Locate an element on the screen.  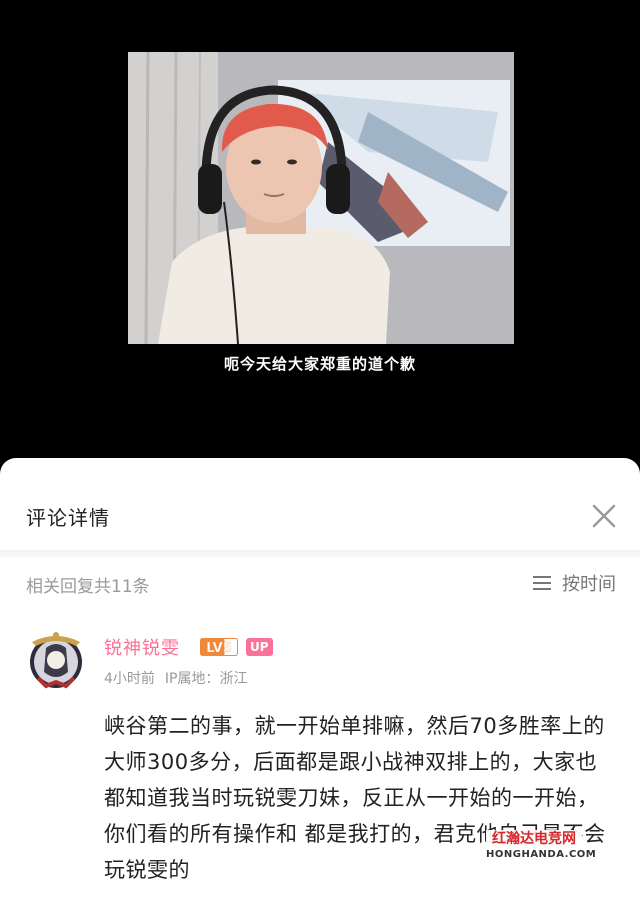
site-watermark: 红瀚达电竞网 HONGHANDA.COM is located at coordinates (541, 847).